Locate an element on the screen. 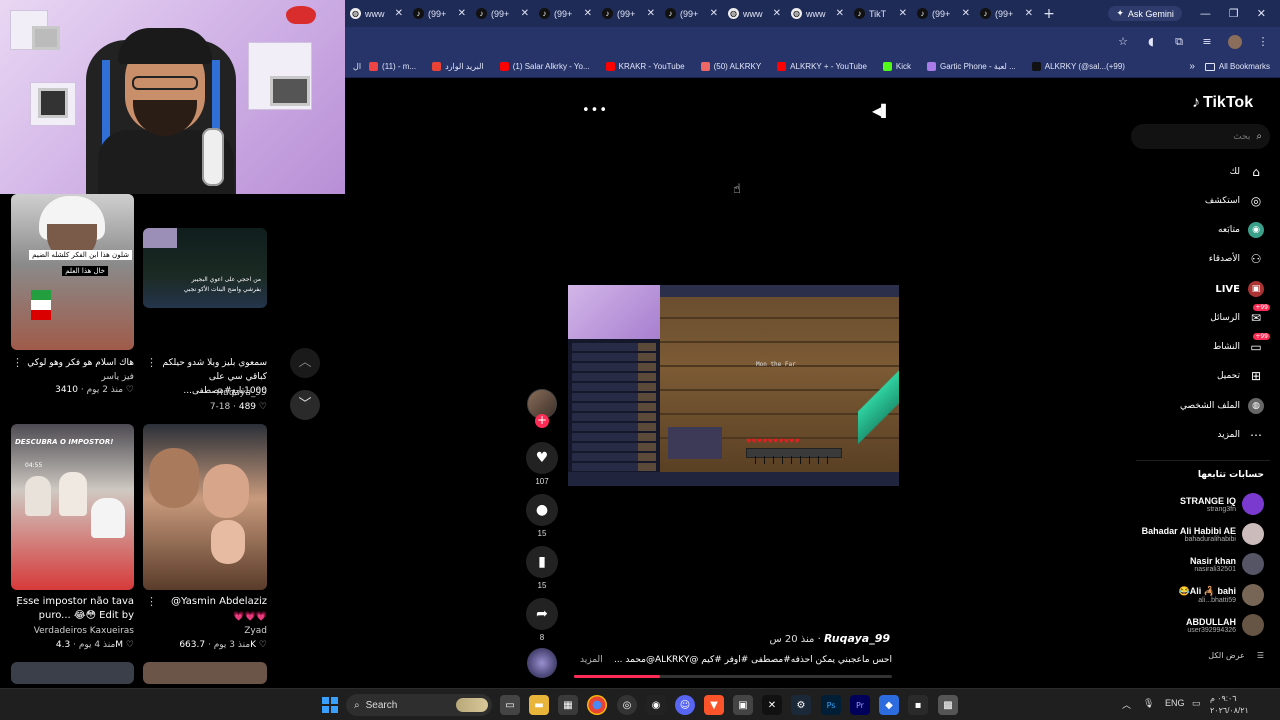 This screenshot has height=720, width=1280. bookmark-overflow-left: ال is located at coordinates (353, 66).